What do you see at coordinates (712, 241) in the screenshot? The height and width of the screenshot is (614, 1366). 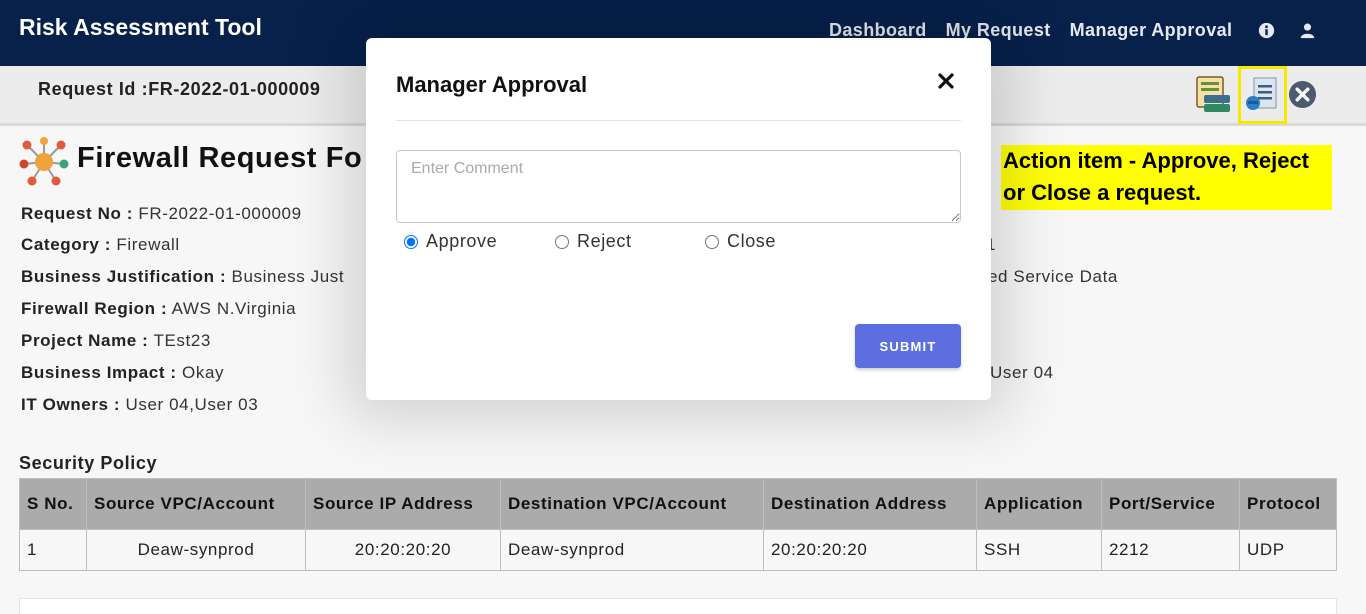 I see `radio-close-input` at bounding box center [712, 241].